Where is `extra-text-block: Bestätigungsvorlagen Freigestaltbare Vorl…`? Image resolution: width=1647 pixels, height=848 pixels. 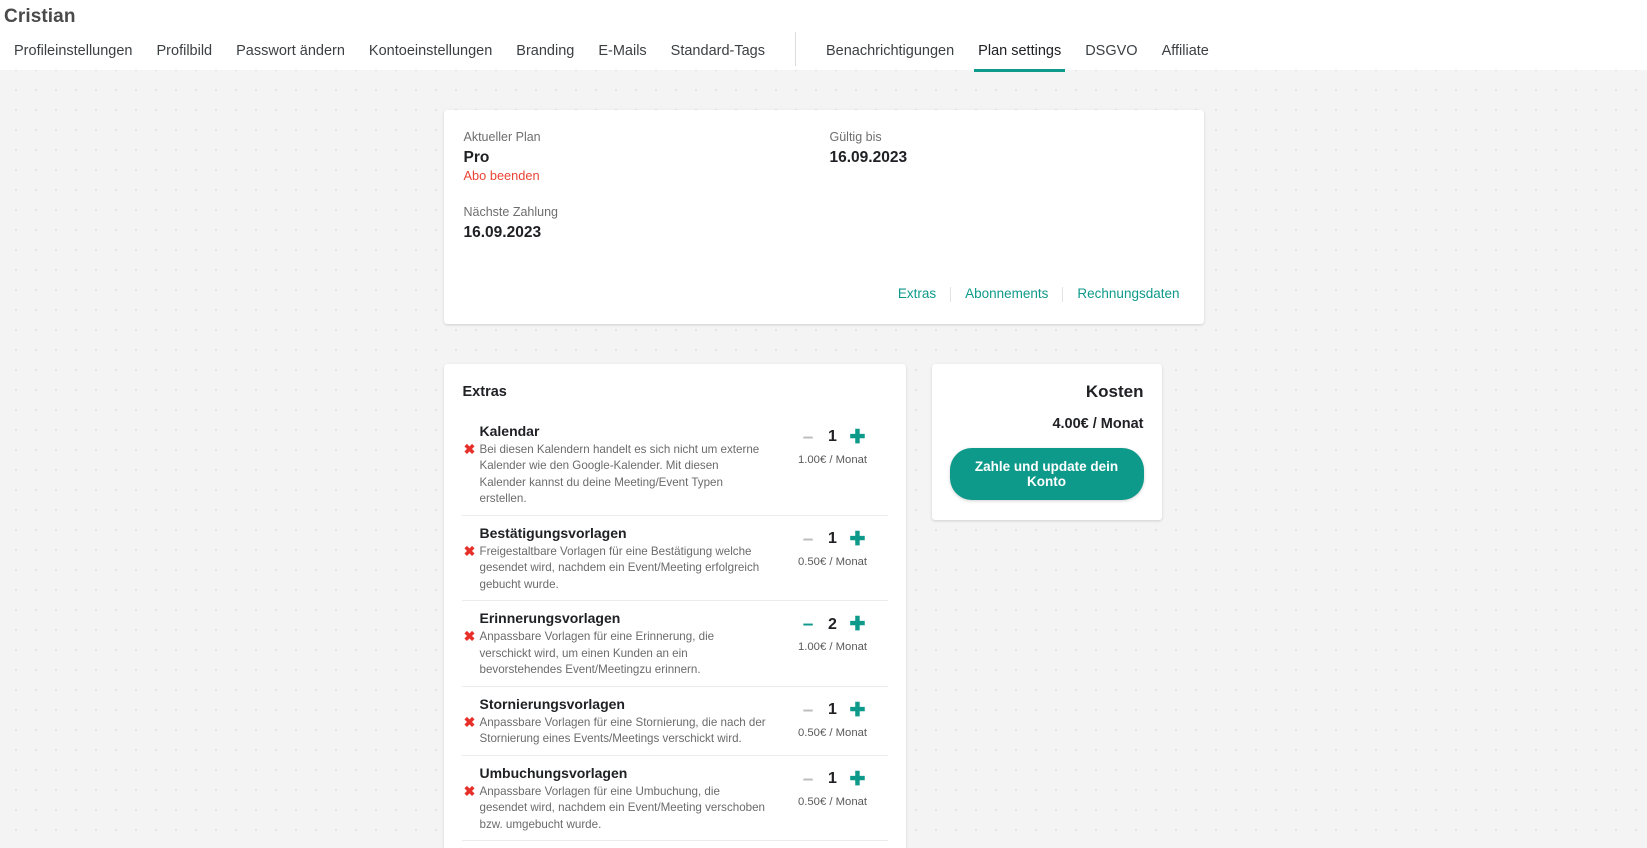 extra-text-block: Bestätigungsvorlagen Freigestaltbare Vorl… is located at coordinates (628, 559).